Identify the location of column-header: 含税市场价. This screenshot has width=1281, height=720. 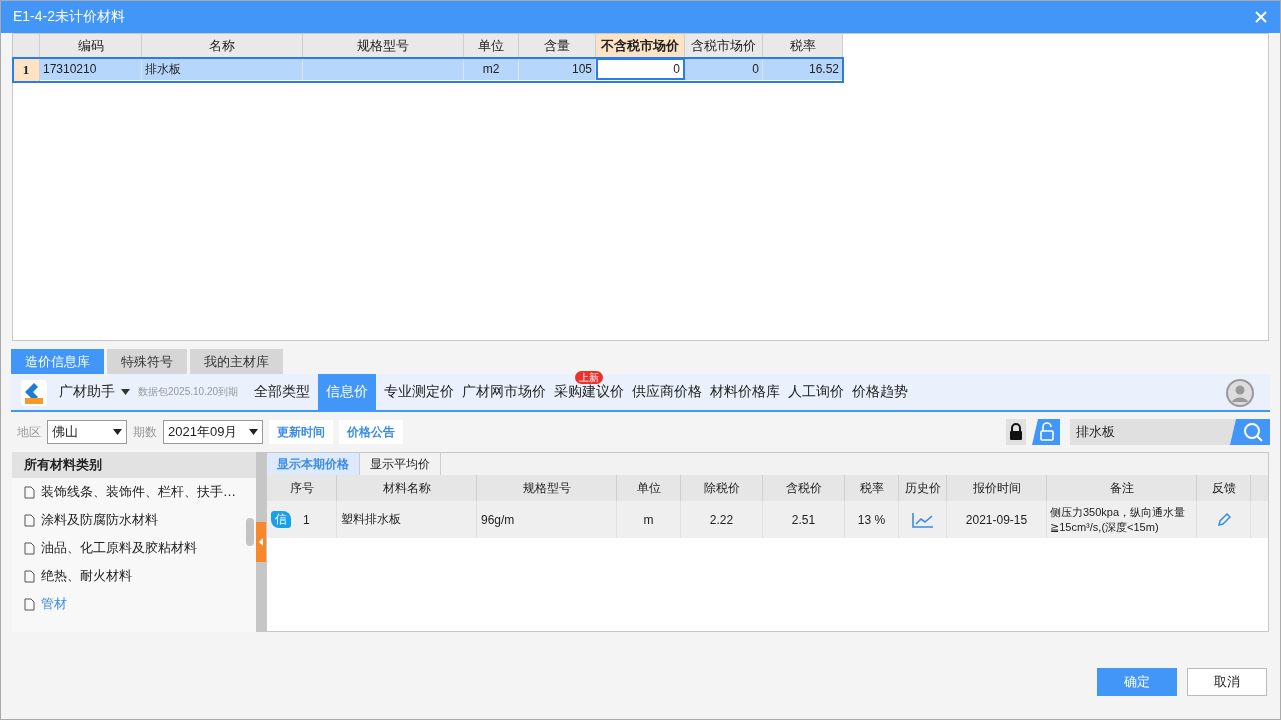
(724, 46).